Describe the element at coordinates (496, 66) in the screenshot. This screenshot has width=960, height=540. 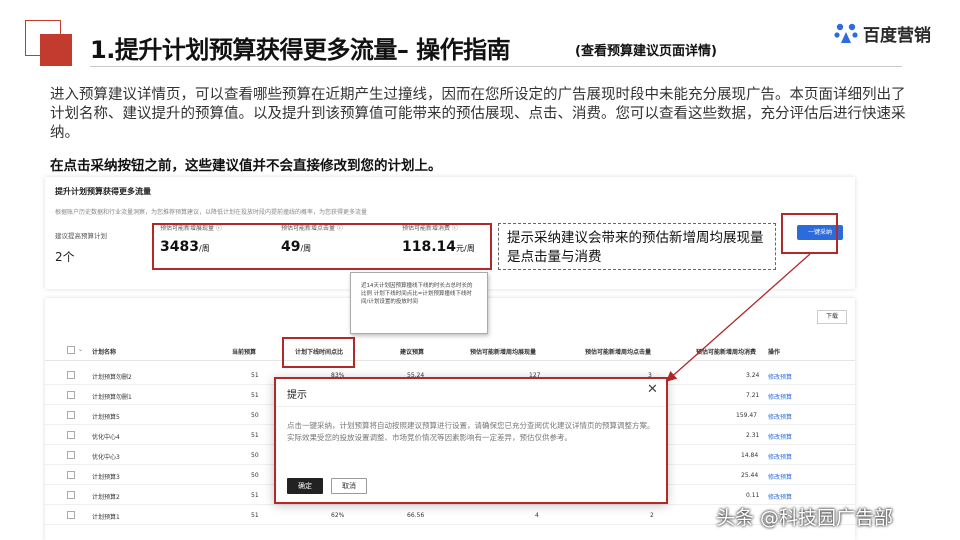
I see `title-divider` at that location.